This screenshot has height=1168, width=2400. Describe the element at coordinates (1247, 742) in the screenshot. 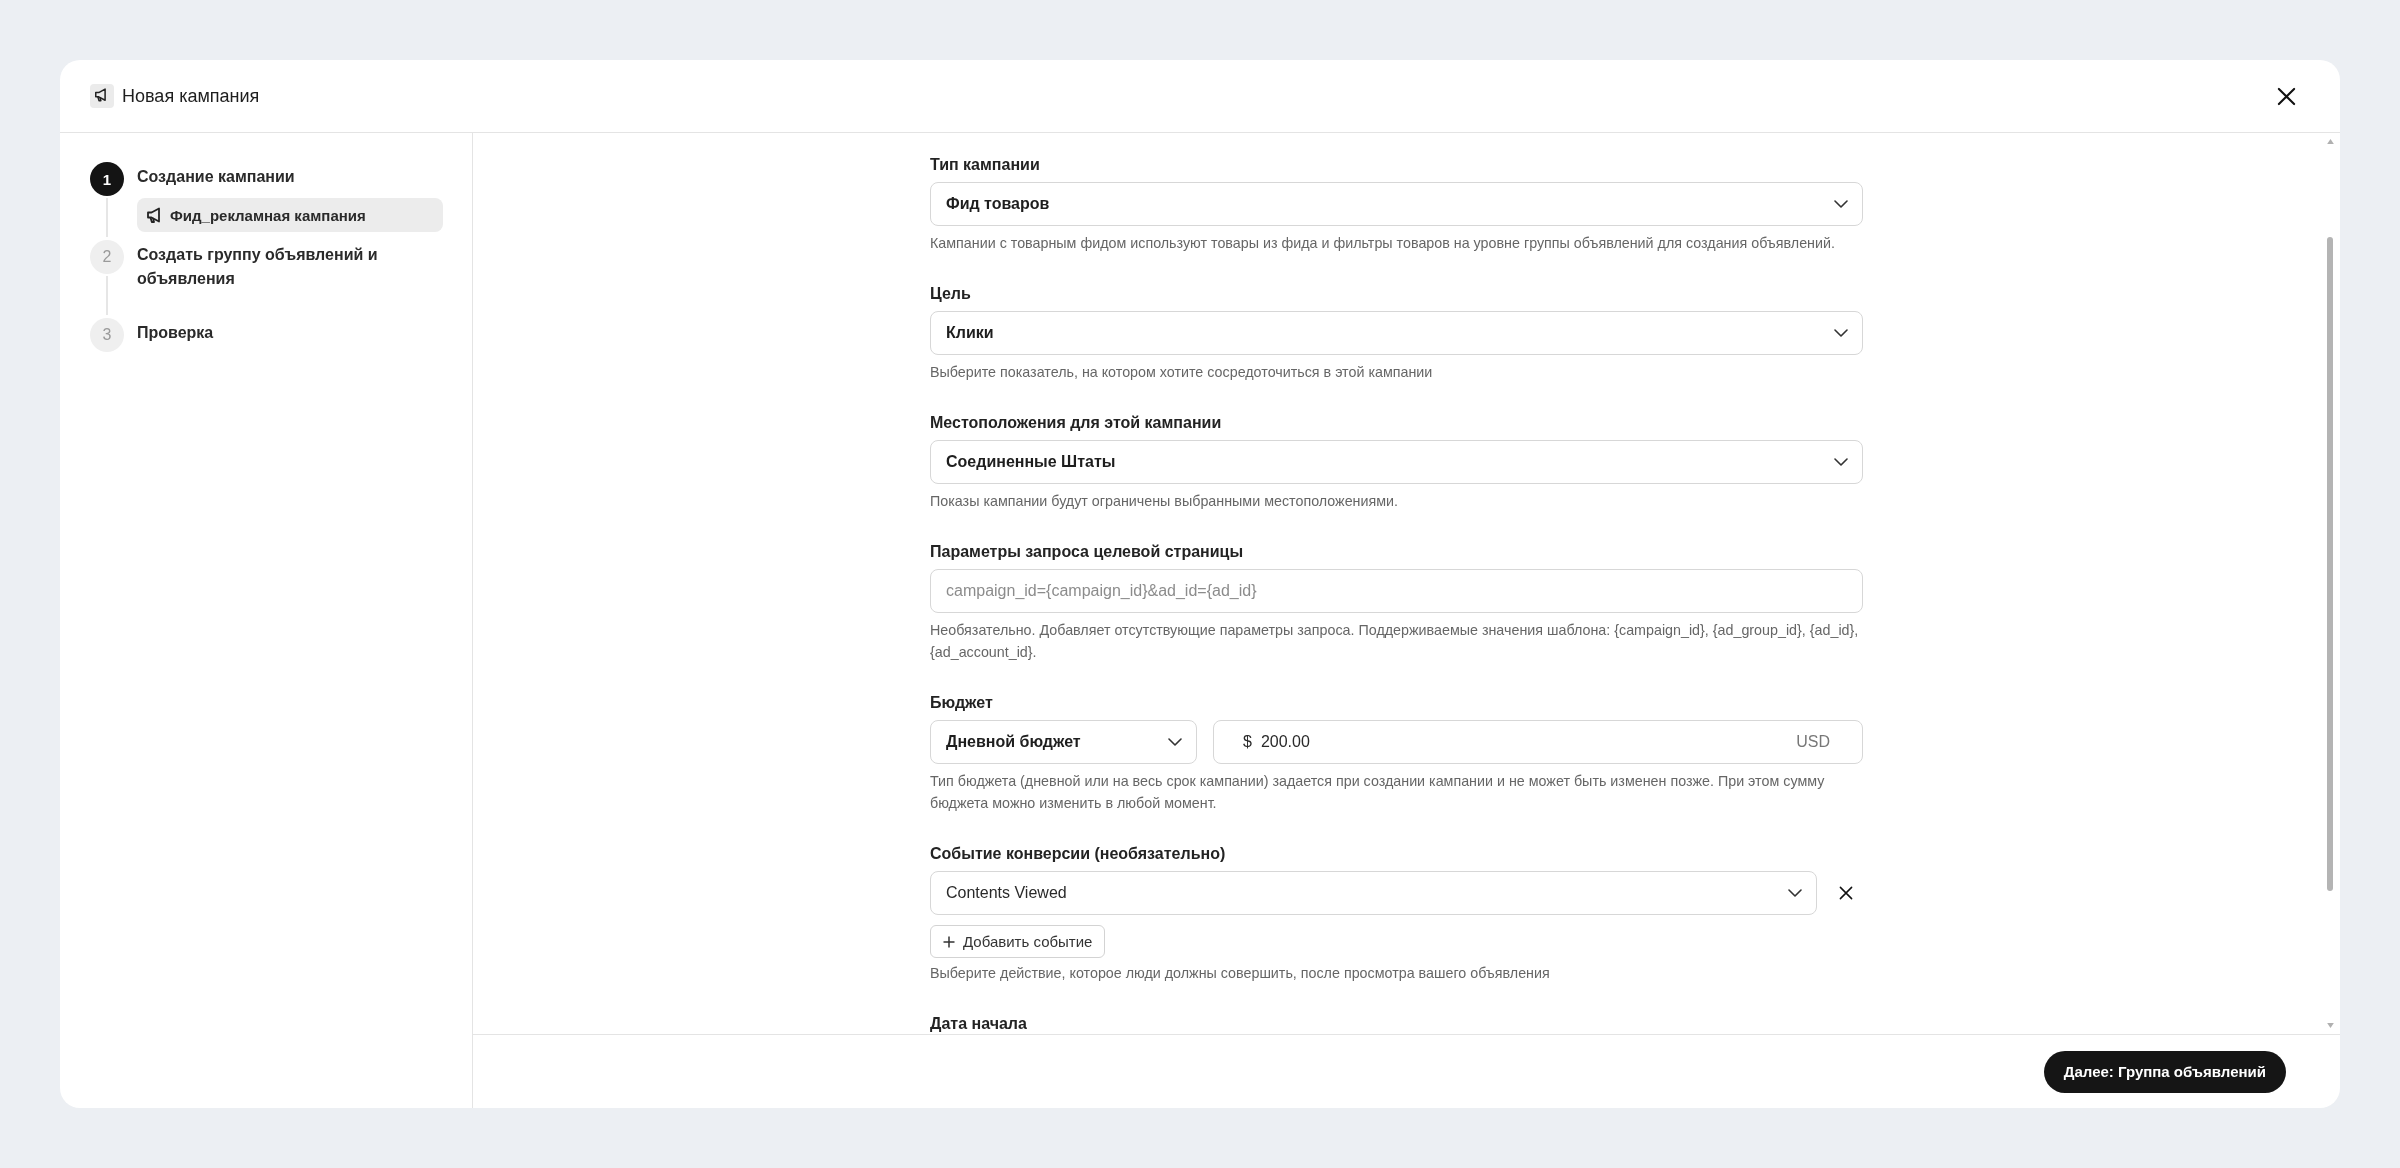

I see `currency-symbol: $` at that location.